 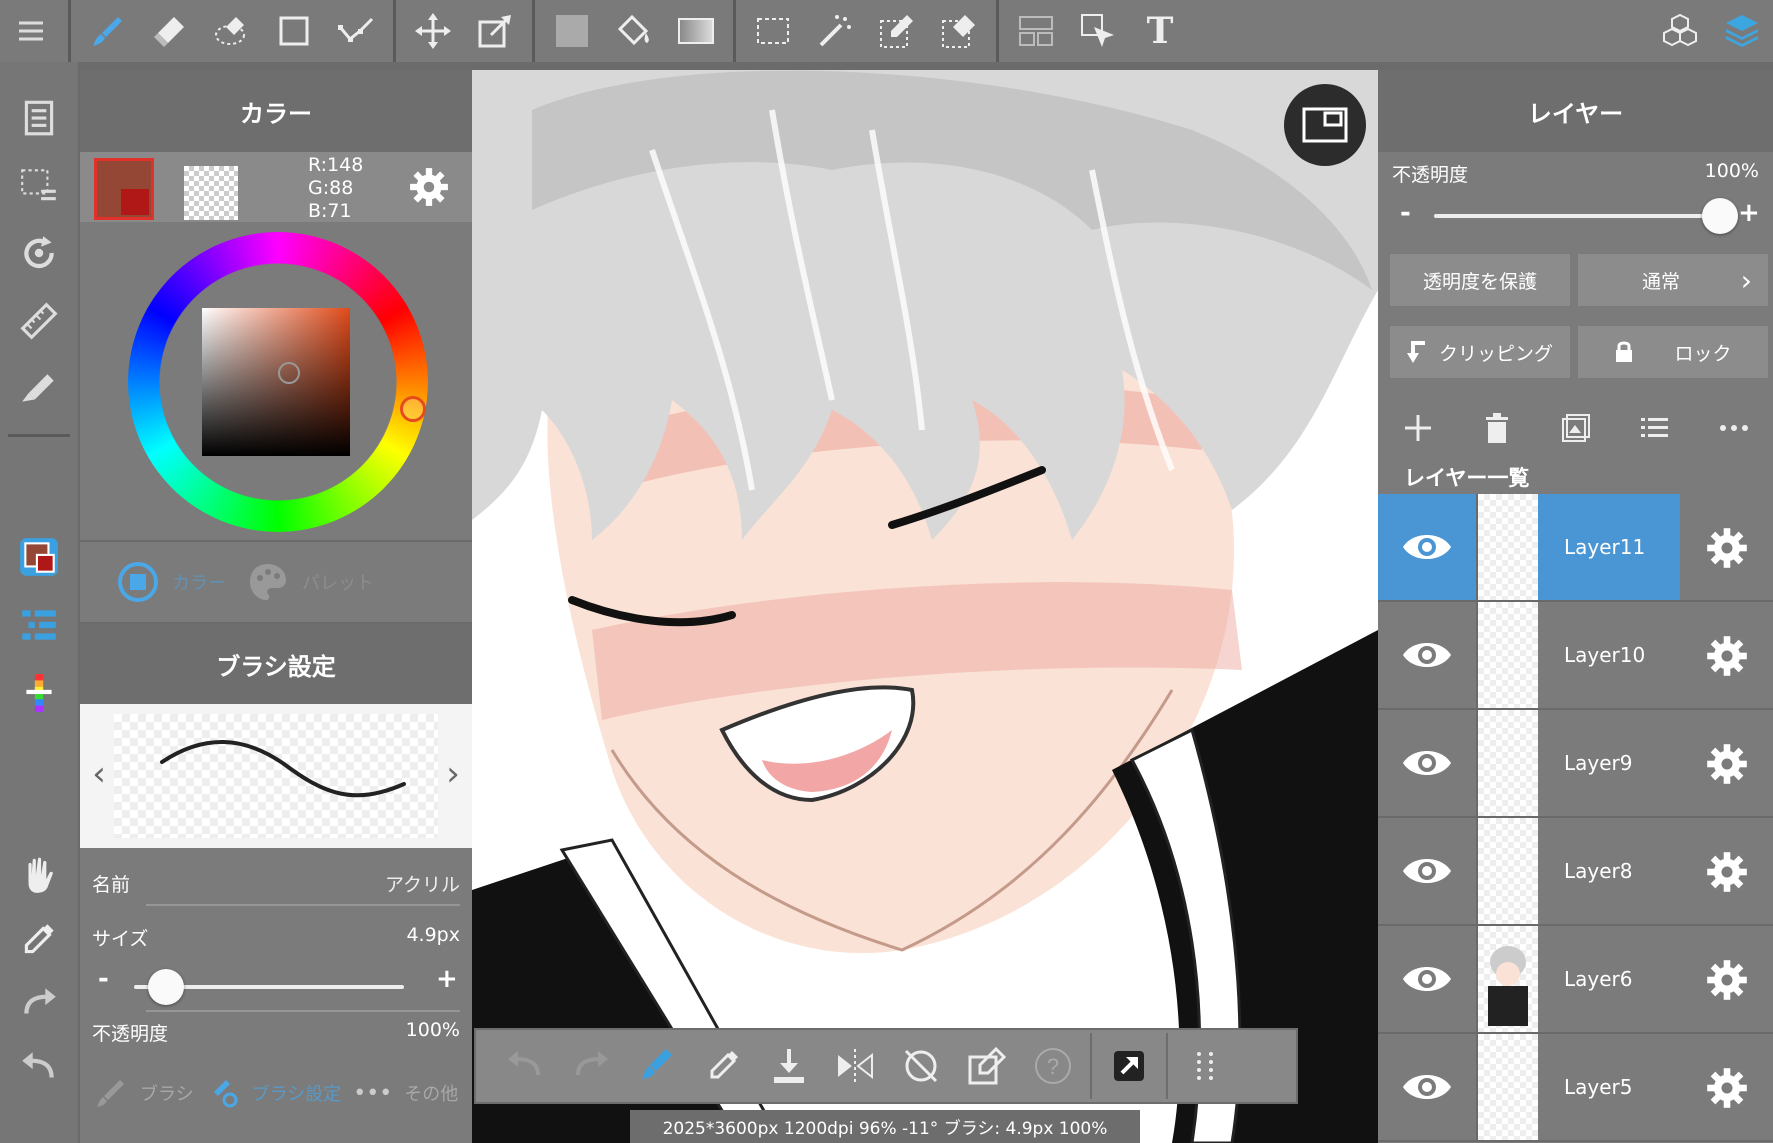 I want to click on bb-flip-button, so click(x=855, y=1066).